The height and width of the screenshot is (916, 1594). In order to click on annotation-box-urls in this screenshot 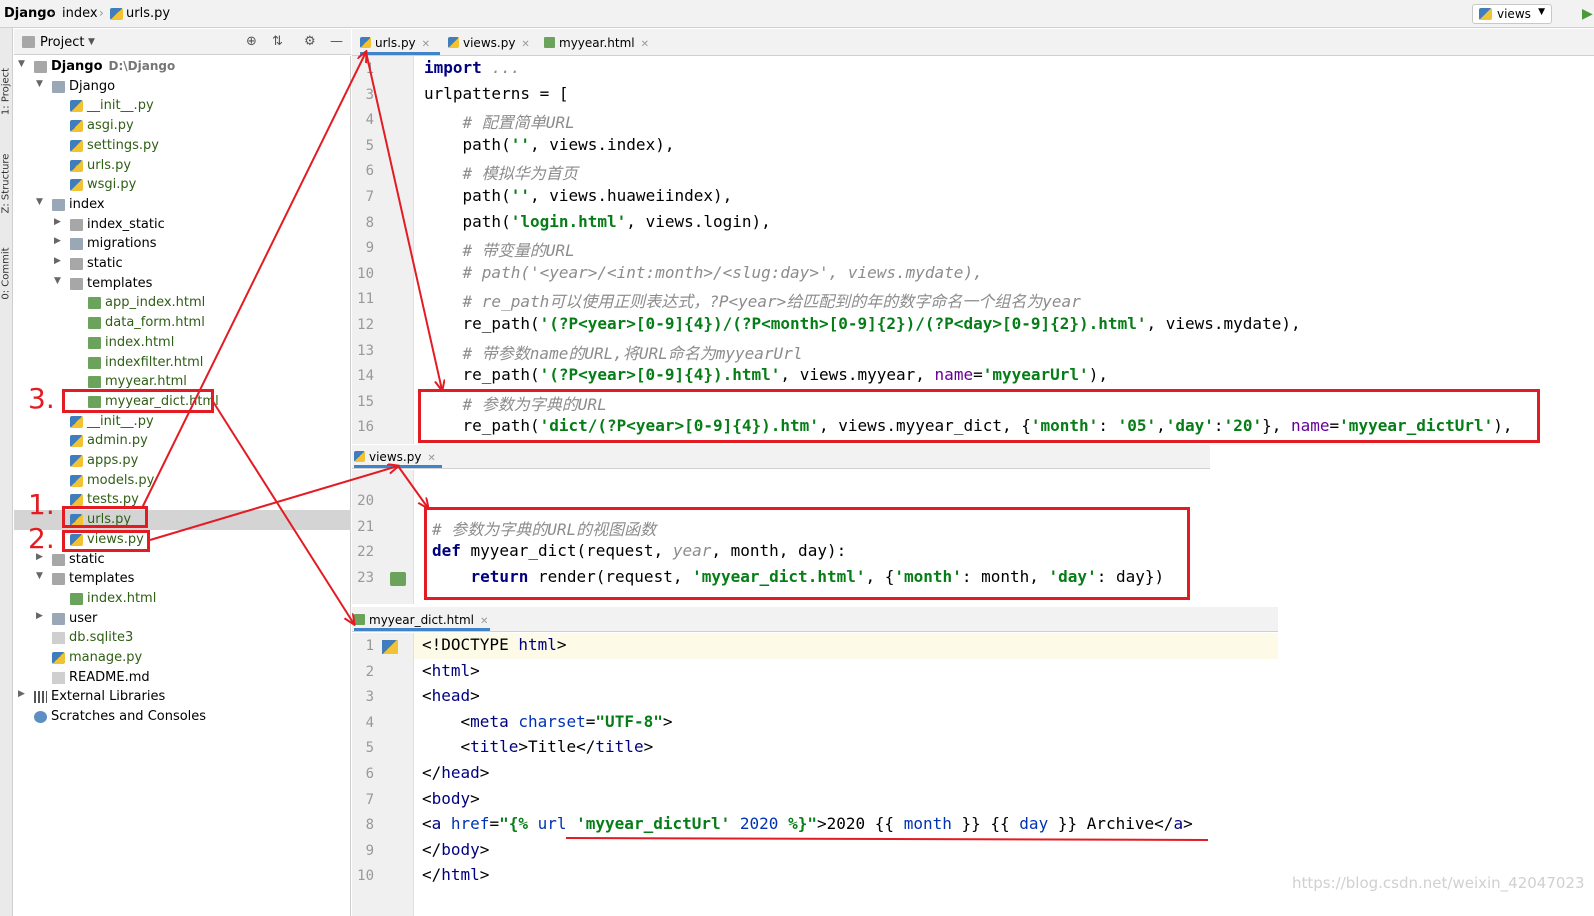, I will do `click(105, 517)`.